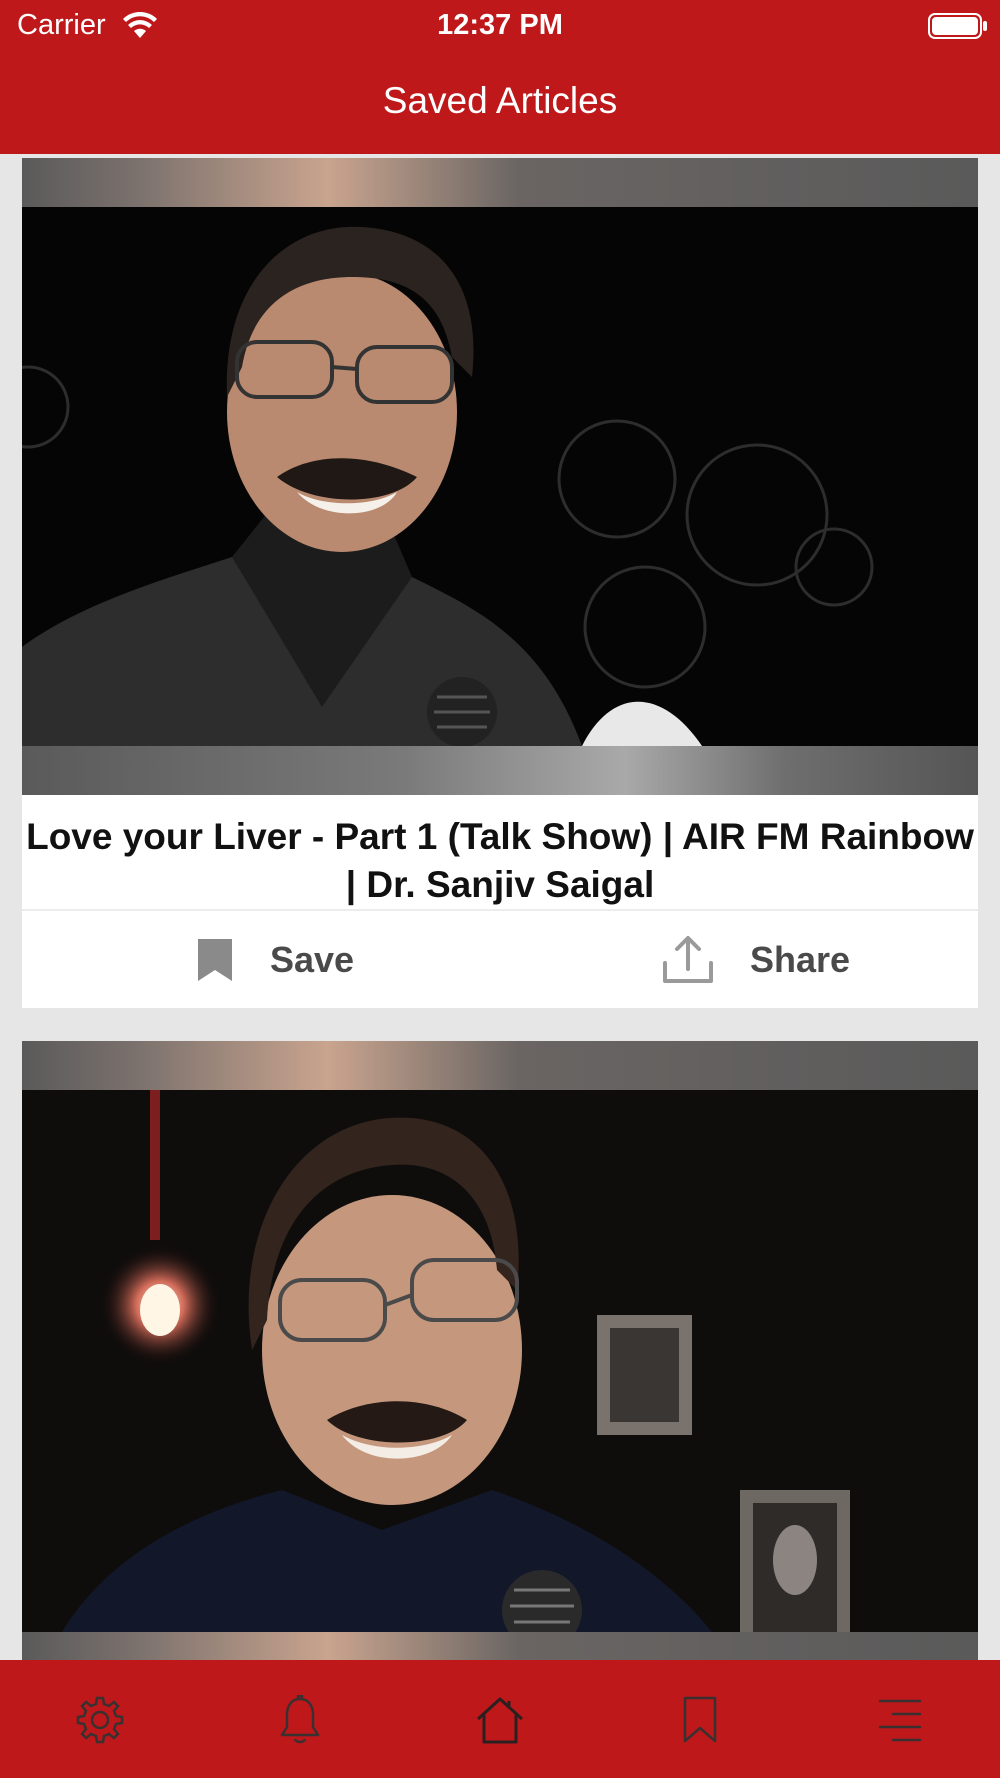 This screenshot has width=1000, height=1778. I want to click on tab-bar, so click(500, 1719).